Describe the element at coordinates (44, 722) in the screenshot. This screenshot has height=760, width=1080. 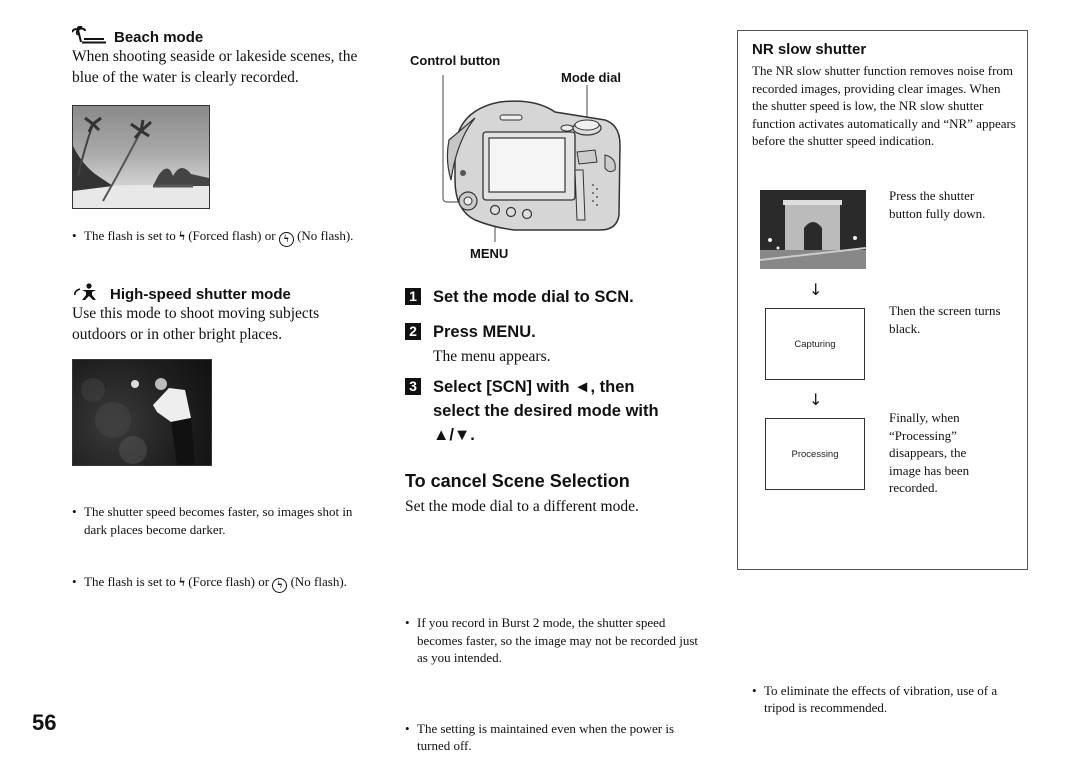
I see `page-number: 56` at that location.